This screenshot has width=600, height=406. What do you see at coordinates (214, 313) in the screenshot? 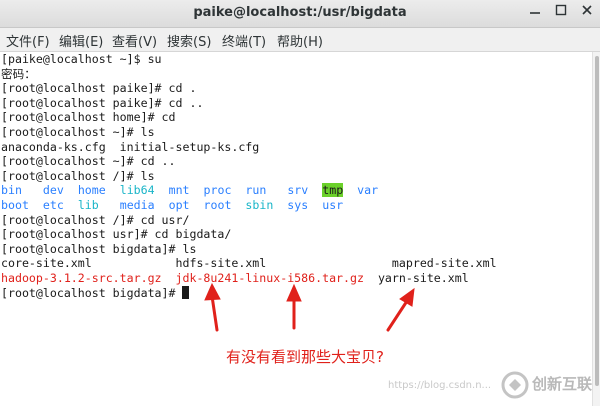
I see `arrow-jdk` at bounding box center [214, 313].